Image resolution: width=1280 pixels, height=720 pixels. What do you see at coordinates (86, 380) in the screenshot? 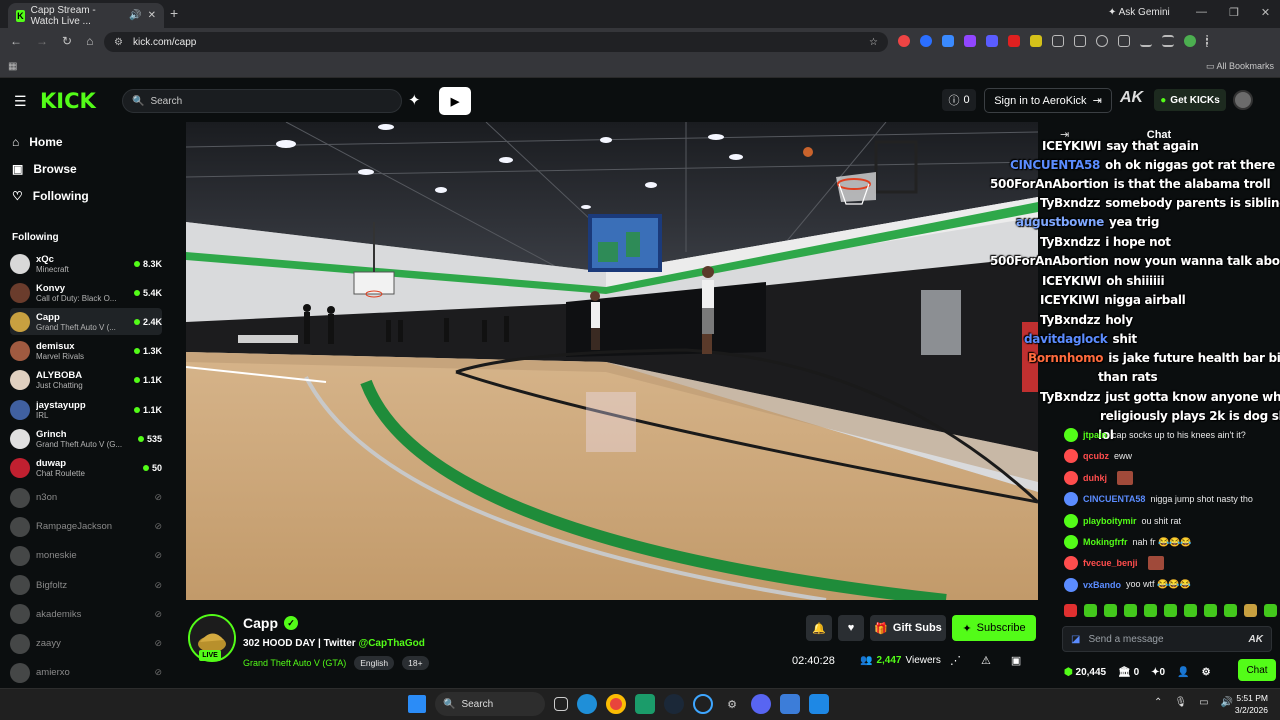
I see `sidebar-channel-alyboba: ALYBOBA Just Chatting 1.1K` at bounding box center [86, 380].